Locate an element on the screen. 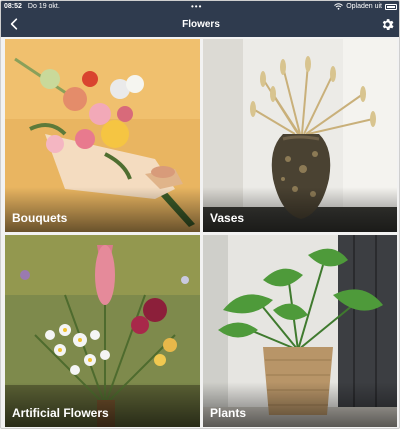  page-title: Flowers is located at coordinates (201, 24).